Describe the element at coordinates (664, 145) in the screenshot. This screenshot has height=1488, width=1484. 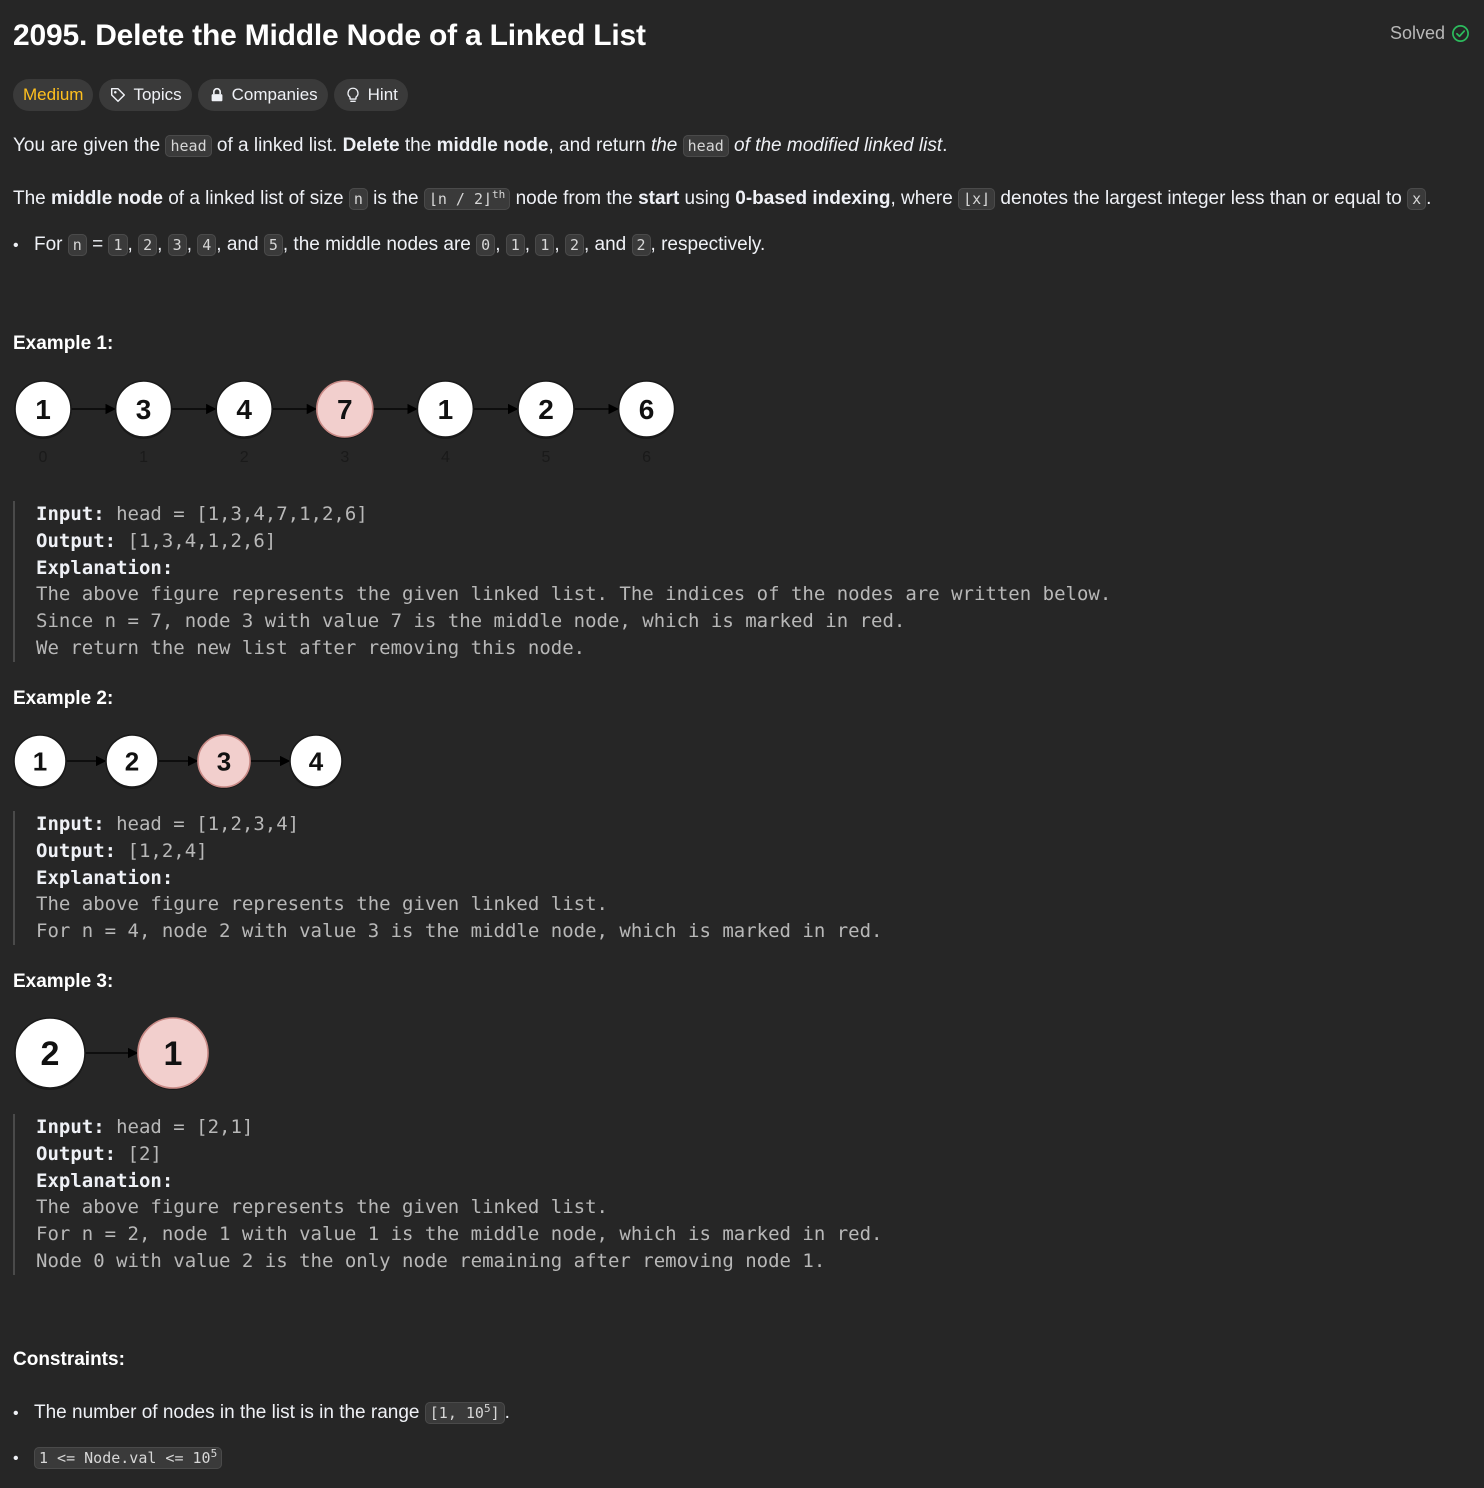
I see `italic-text: the` at that location.